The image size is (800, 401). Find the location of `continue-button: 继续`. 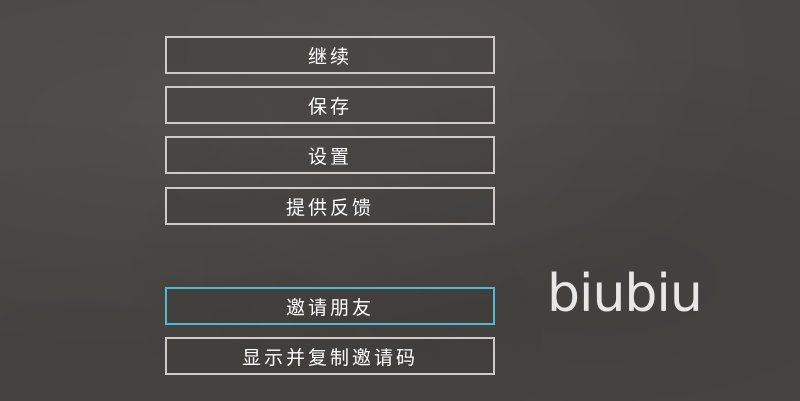

continue-button: 继续 is located at coordinates (330, 55).